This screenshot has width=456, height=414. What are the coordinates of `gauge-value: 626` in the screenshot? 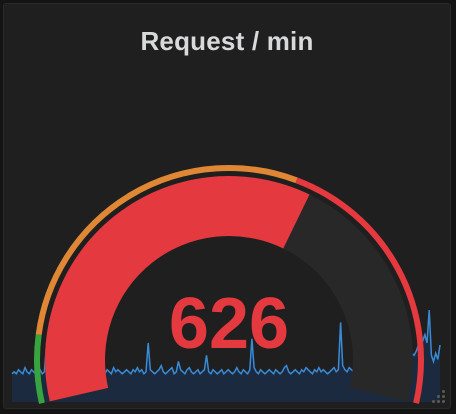 It's located at (229, 324).